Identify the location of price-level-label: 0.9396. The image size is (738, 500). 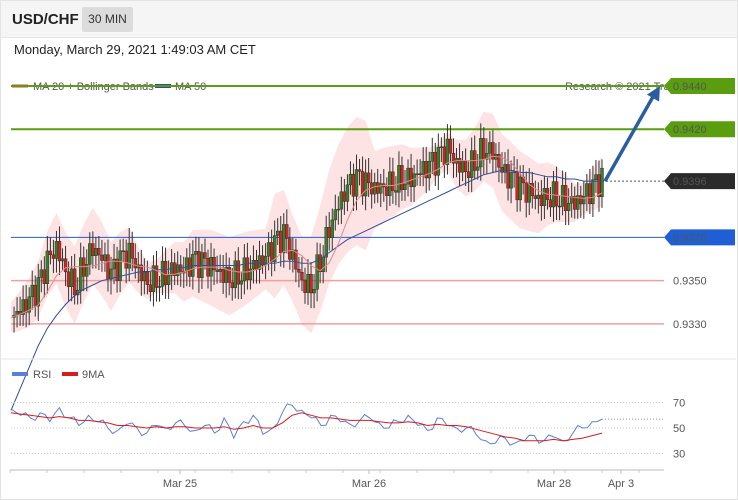
(690, 182).